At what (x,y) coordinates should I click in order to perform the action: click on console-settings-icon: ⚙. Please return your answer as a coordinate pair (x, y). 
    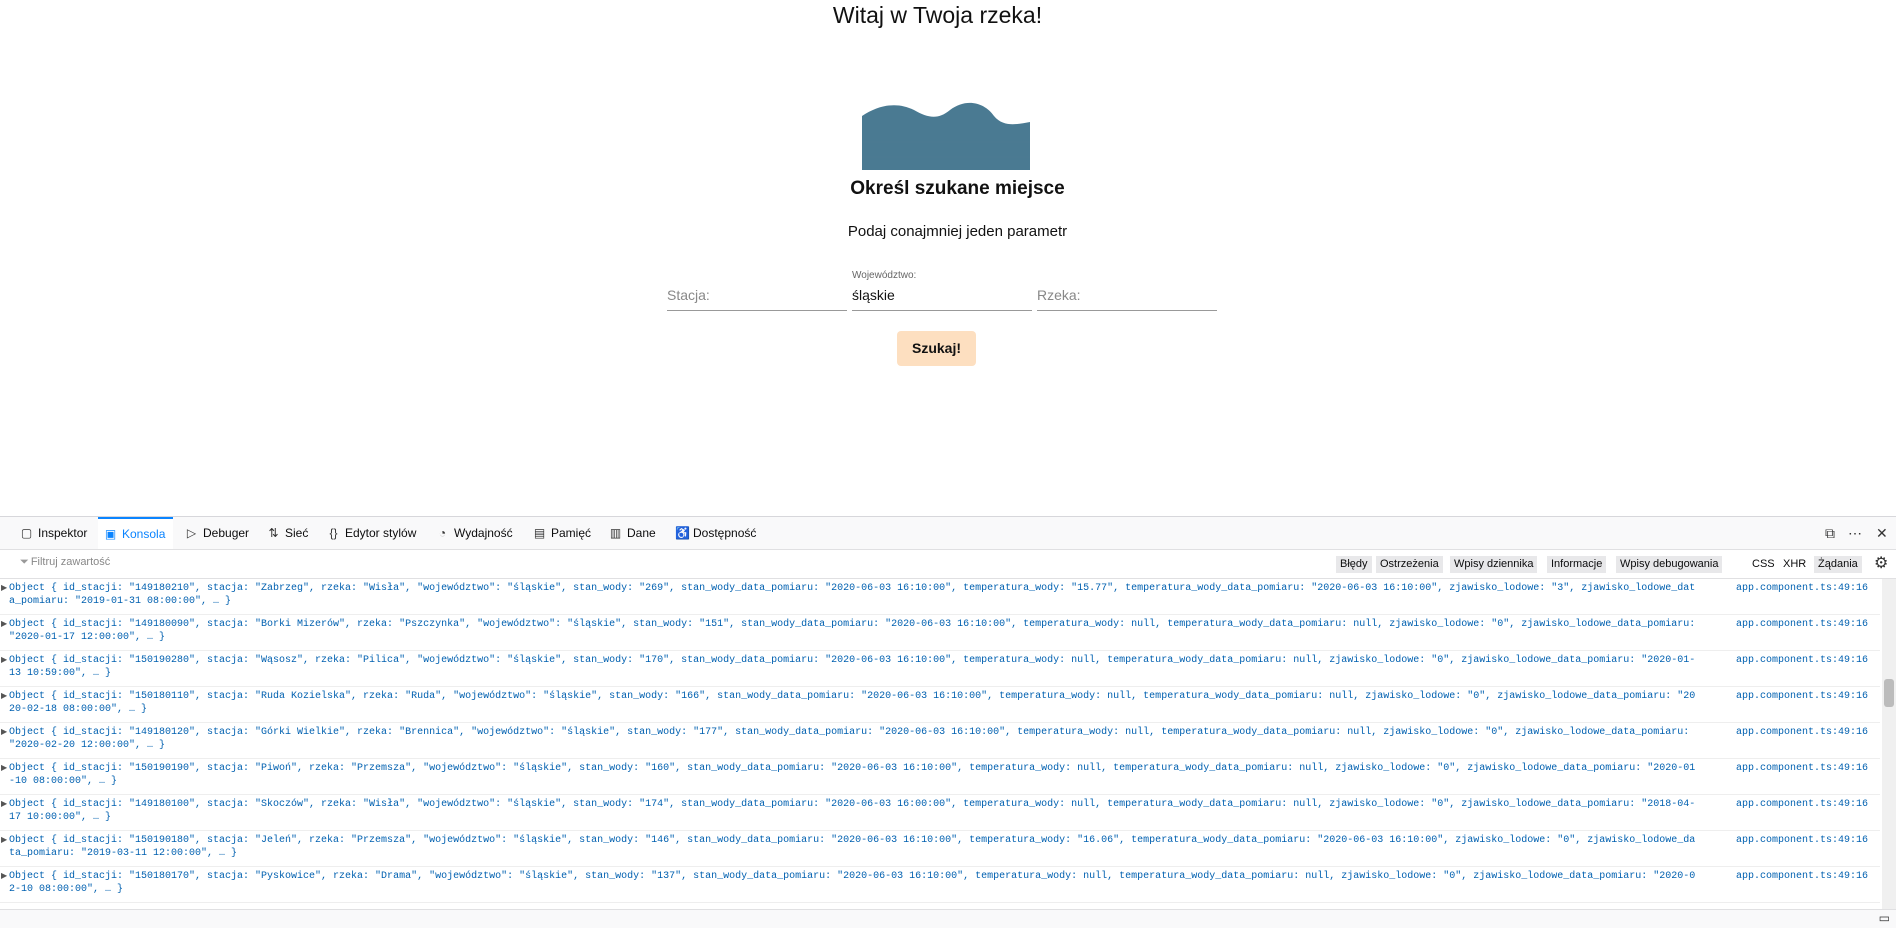
    Looking at the image, I should click on (1881, 564).